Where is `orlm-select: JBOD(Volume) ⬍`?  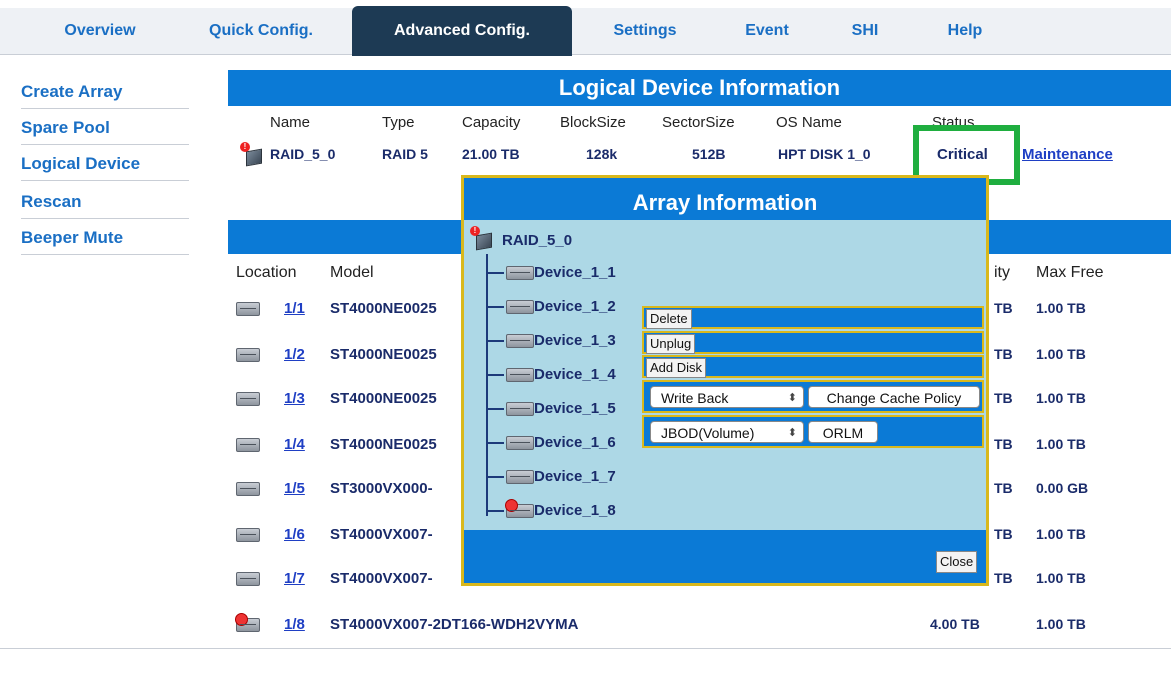
orlm-select: JBOD(Volume) ⬍ is located at coordinates (727, 432).